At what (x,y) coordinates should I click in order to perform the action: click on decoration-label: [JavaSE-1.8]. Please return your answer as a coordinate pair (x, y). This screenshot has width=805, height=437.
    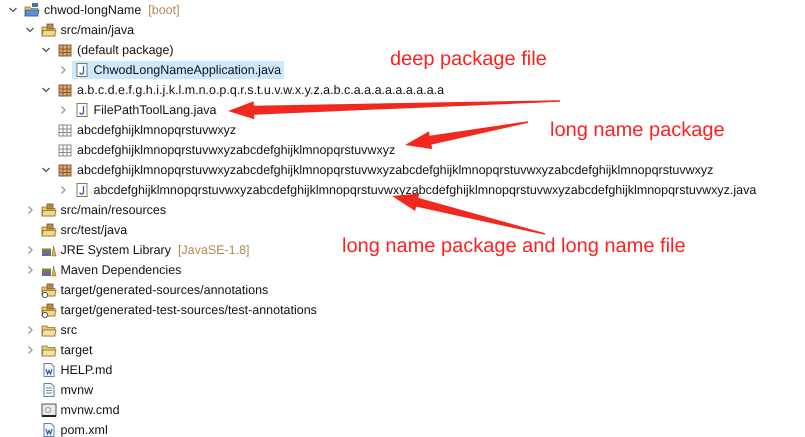
    Looking at the image, I should click on (214, 250).